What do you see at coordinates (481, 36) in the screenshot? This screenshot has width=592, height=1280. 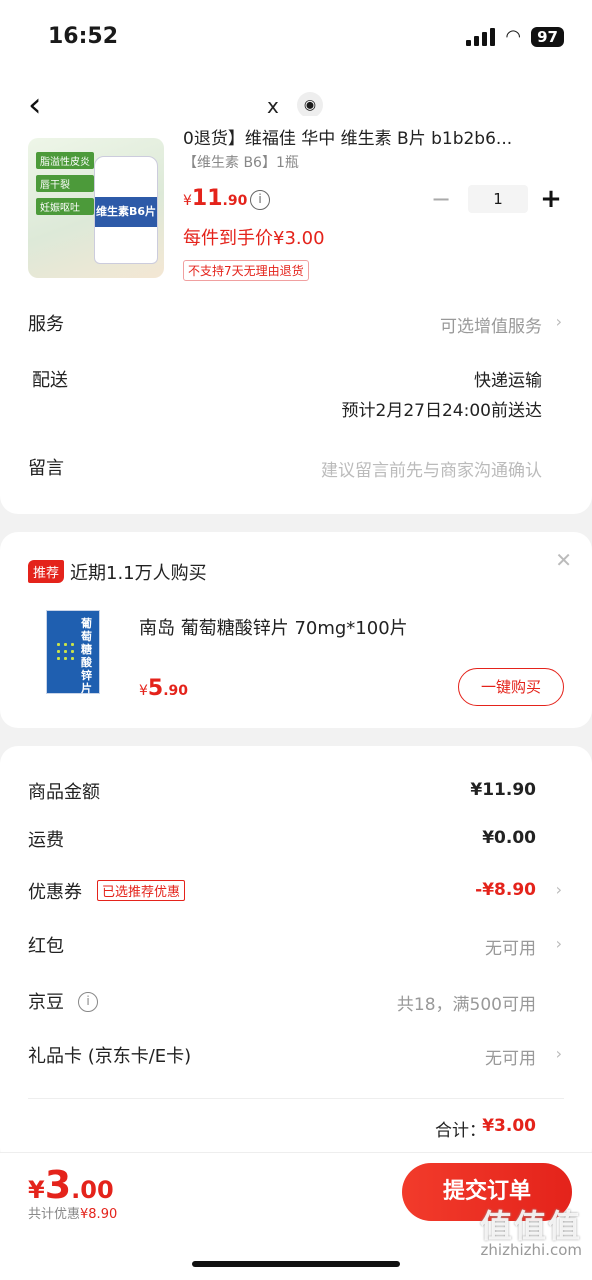 I see `signal-icon` at bounding box center [481, 36].